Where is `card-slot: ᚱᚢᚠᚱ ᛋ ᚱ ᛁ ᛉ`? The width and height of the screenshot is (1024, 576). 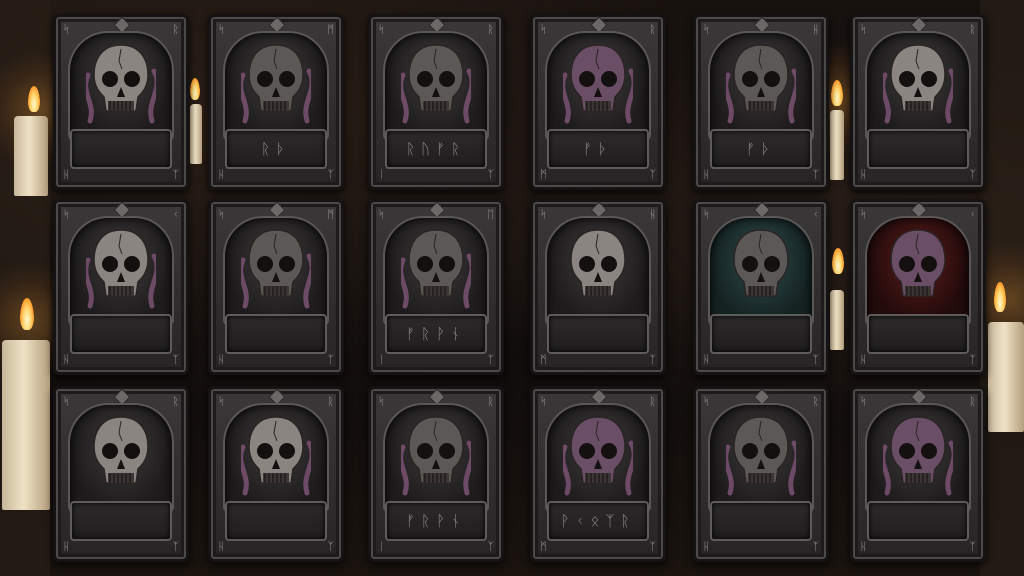
card-slot: ᚱᚢᚠᚱ ᛋ ᚱ ᛁ ᛉ is located at coordinates (436, 102).